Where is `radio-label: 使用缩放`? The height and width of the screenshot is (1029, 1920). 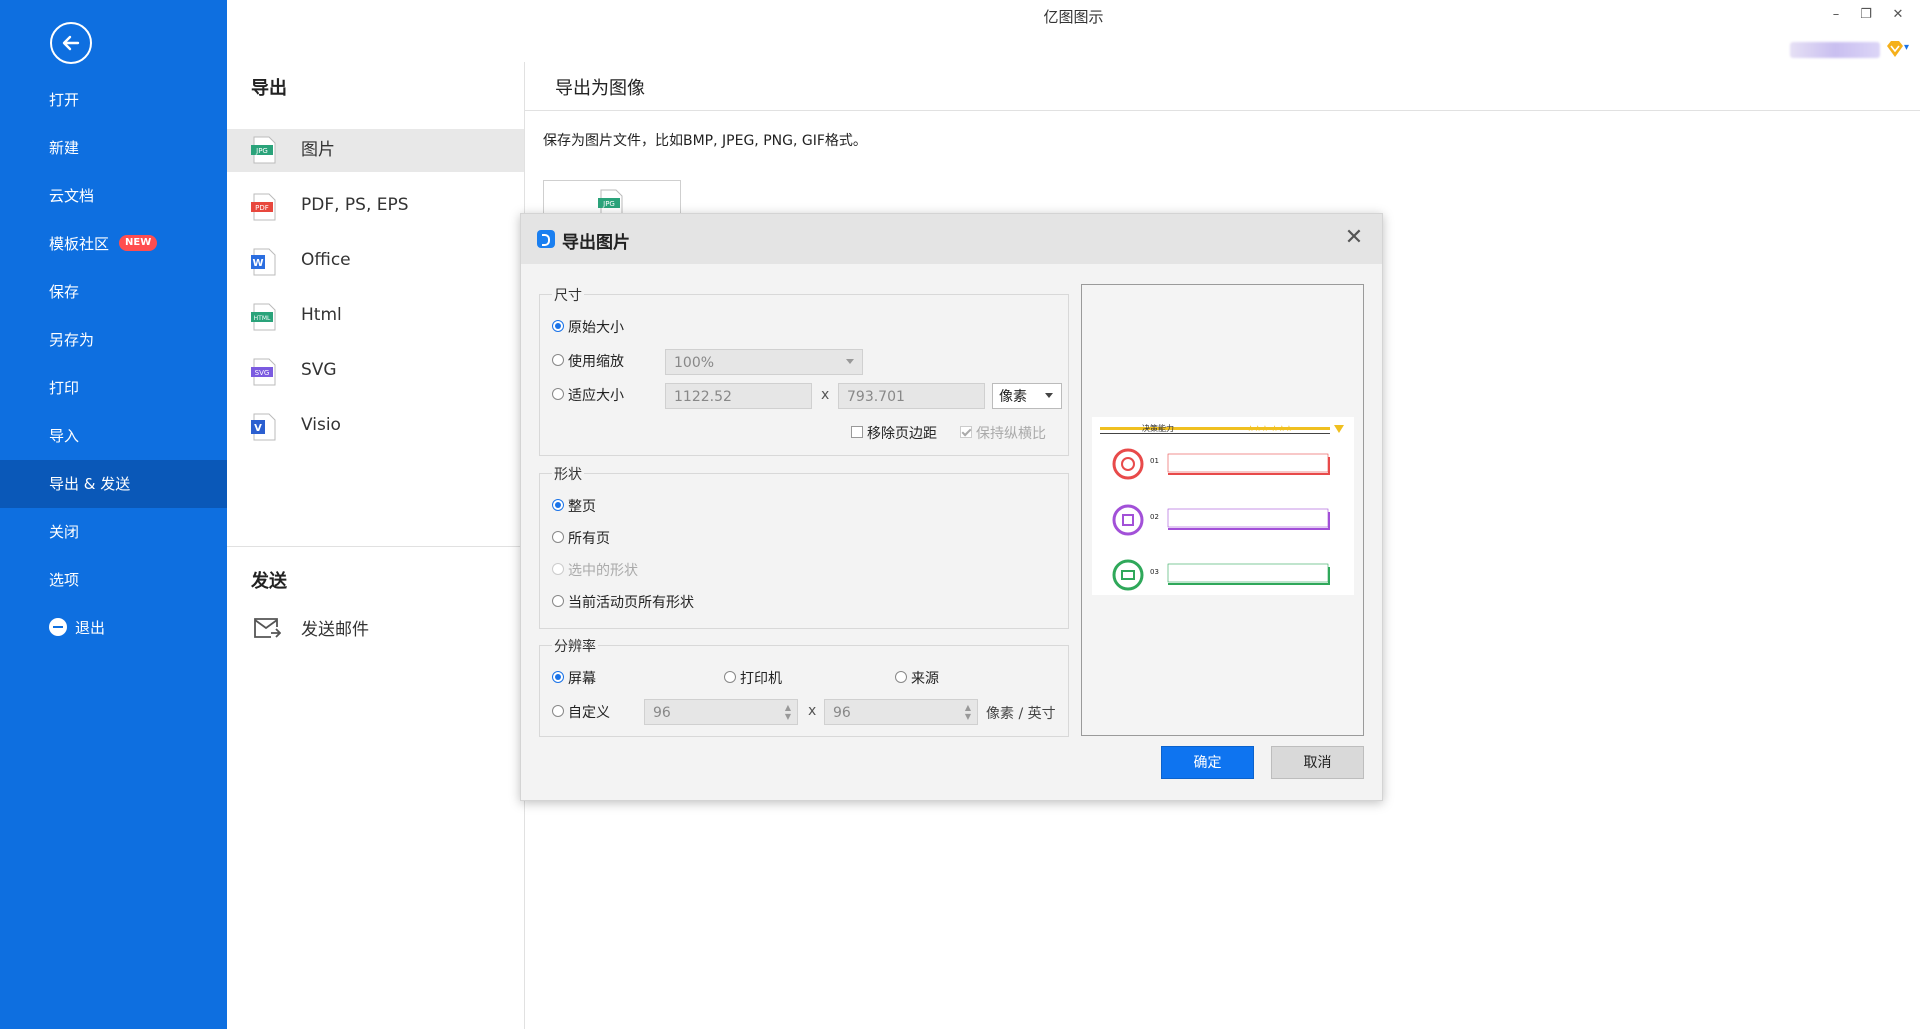 radio-label: 使用缩放 is located at coordinates (596, 362).